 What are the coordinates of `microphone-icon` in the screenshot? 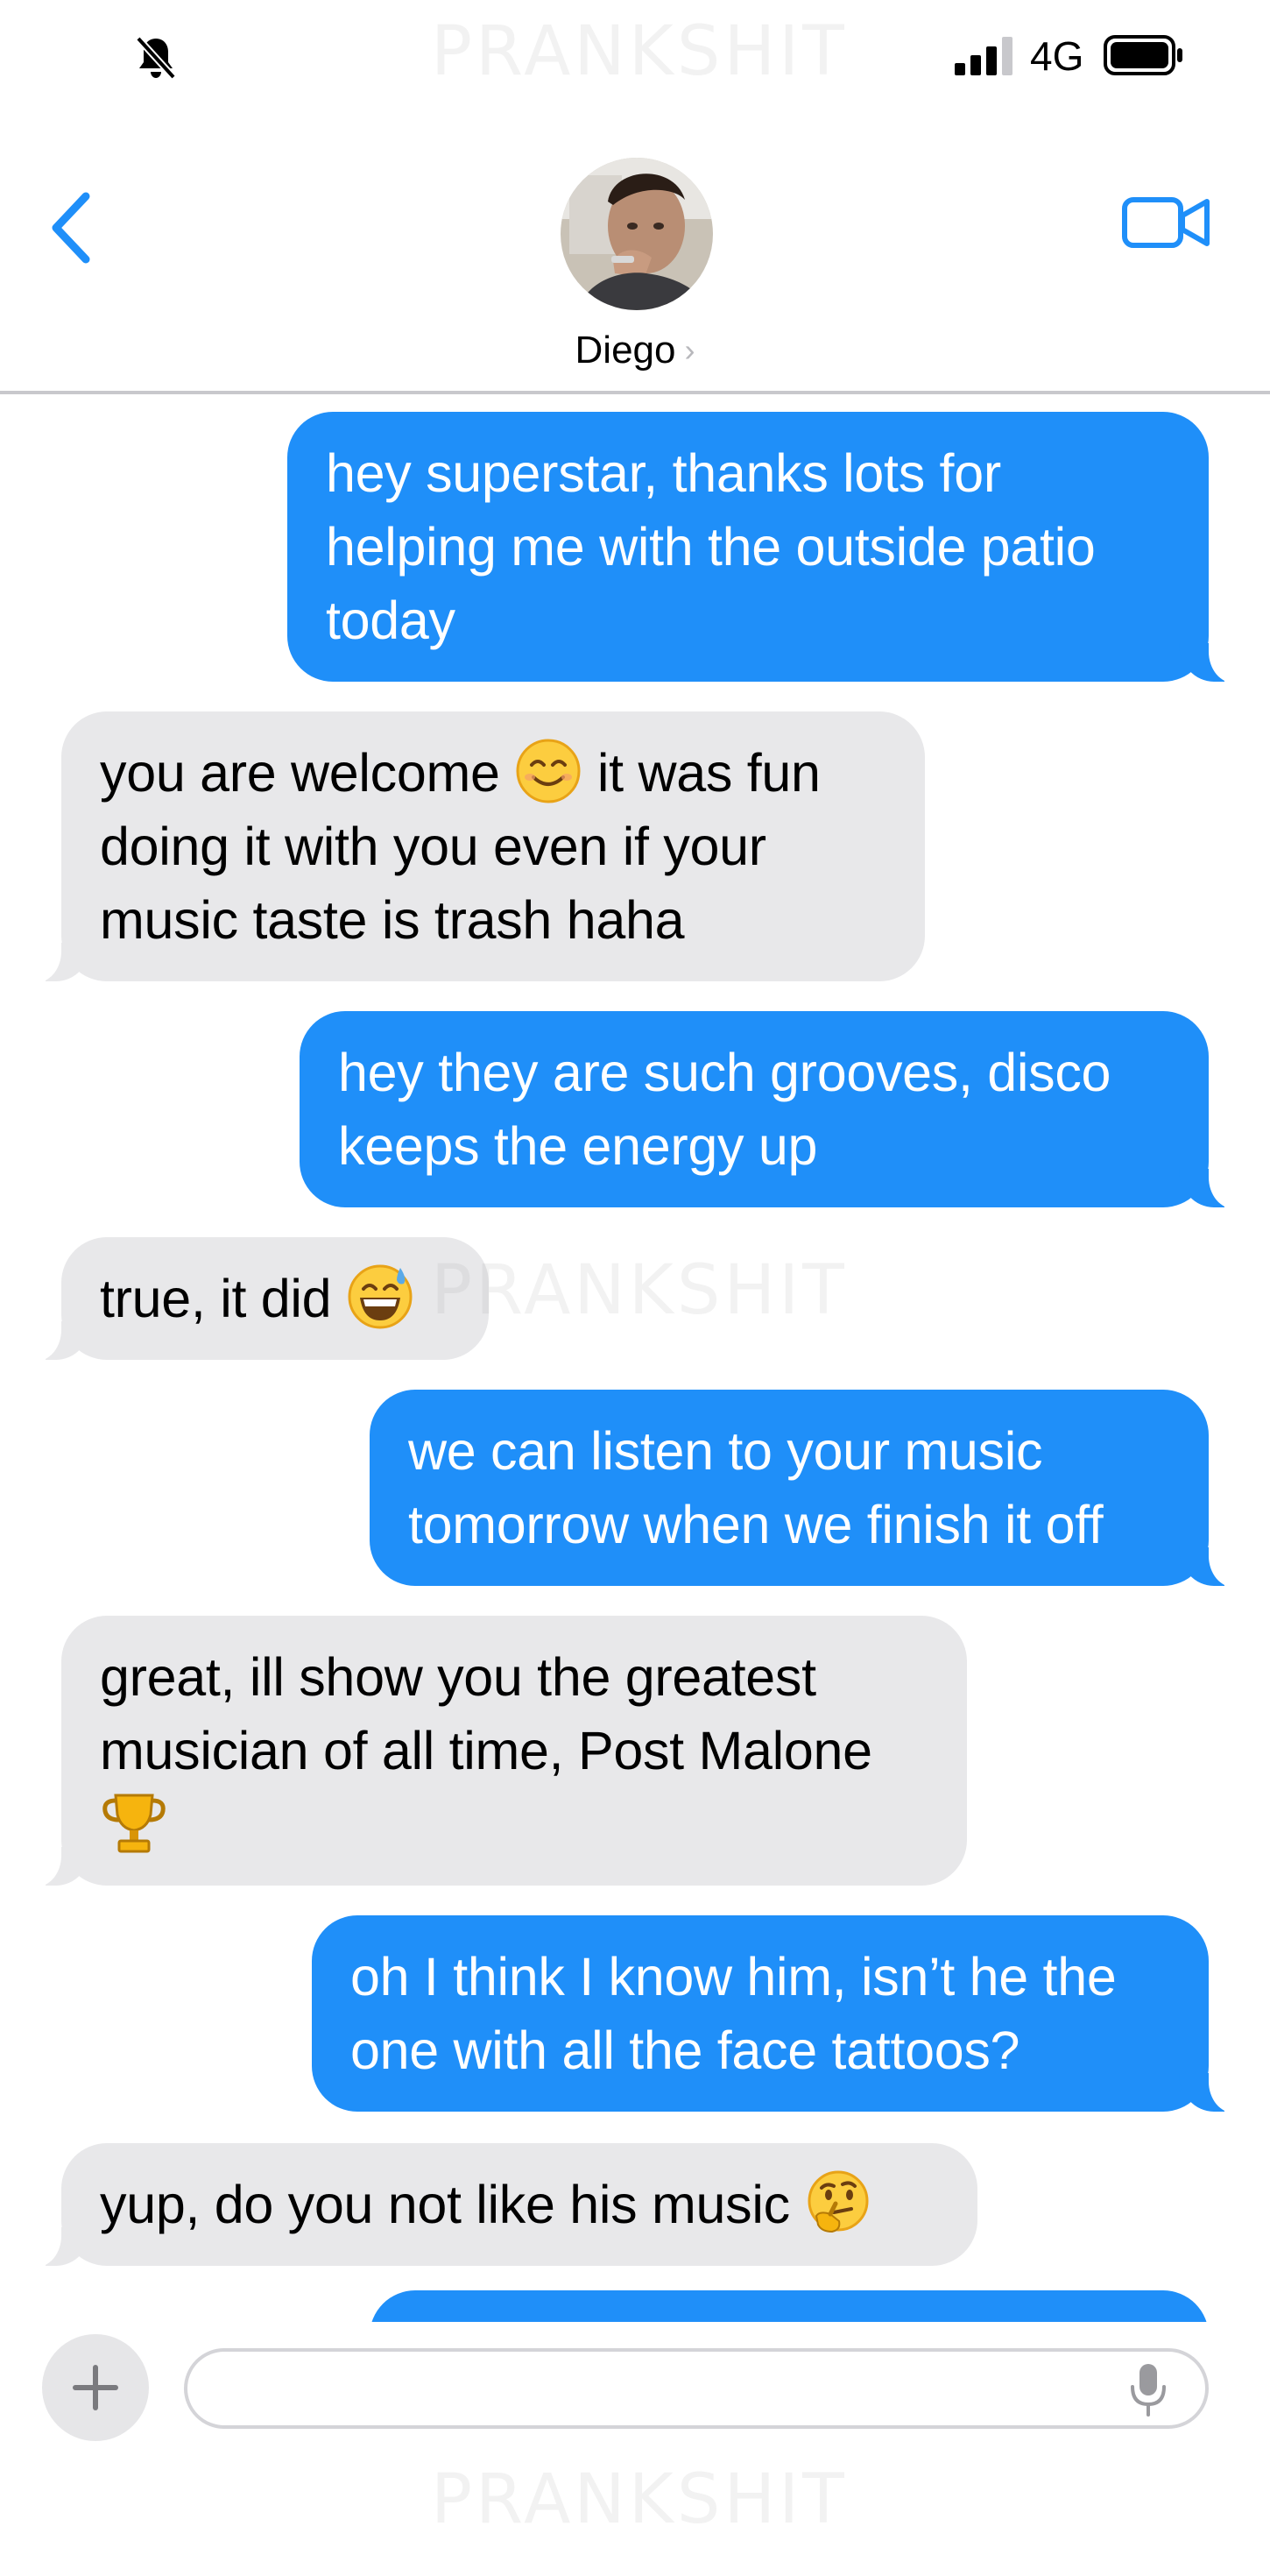 It's located at (1148, 2389).